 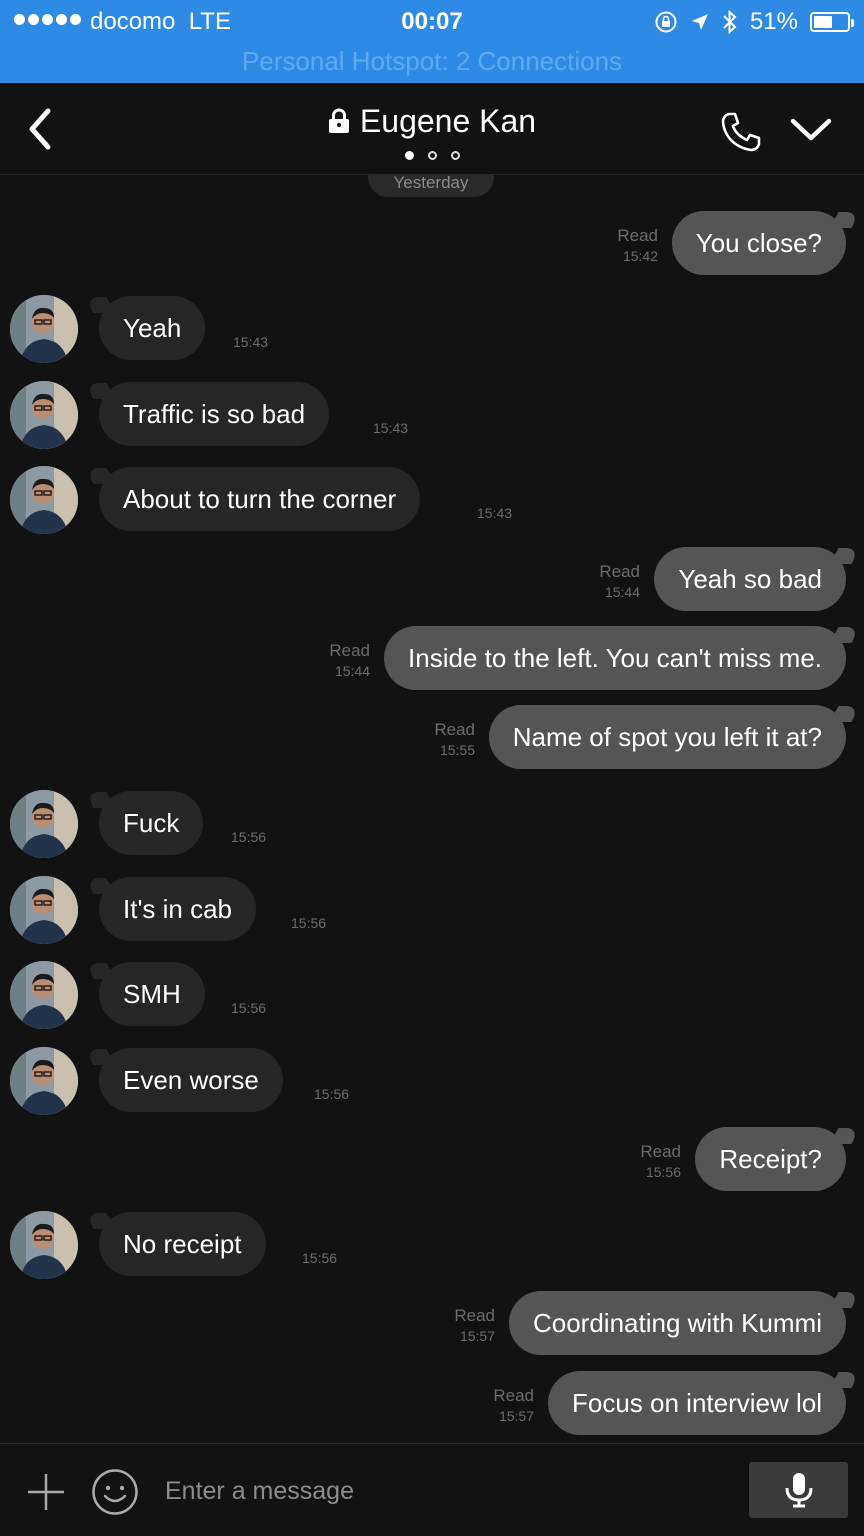 What do you see at coordinates (832, 22) in the screenshot?
I see `battery-icon` at bounding box center [832, 22].